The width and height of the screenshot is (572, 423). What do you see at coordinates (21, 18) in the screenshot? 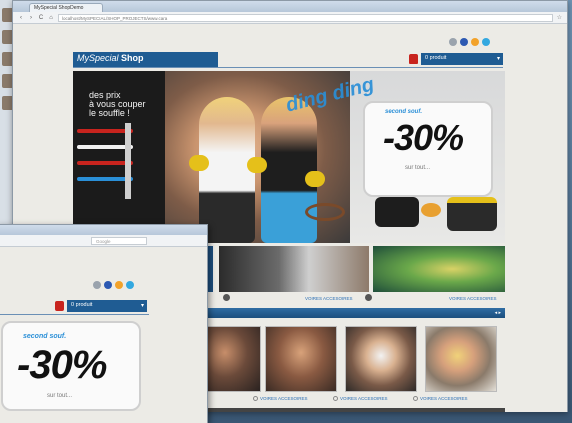
I see `back-icon: ‹` at bounding box center [21, 18].